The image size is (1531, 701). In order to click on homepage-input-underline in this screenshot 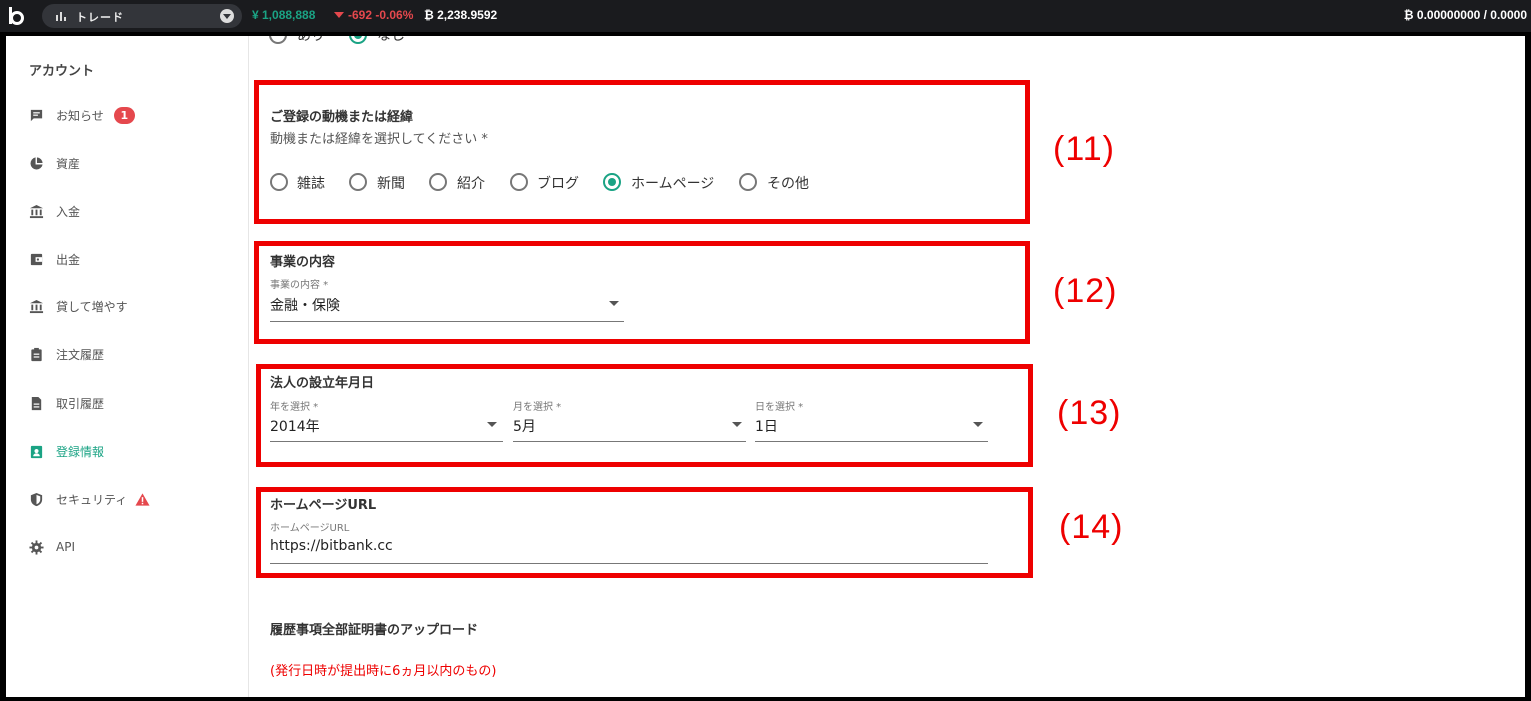, I will do `click(629, 563)`.